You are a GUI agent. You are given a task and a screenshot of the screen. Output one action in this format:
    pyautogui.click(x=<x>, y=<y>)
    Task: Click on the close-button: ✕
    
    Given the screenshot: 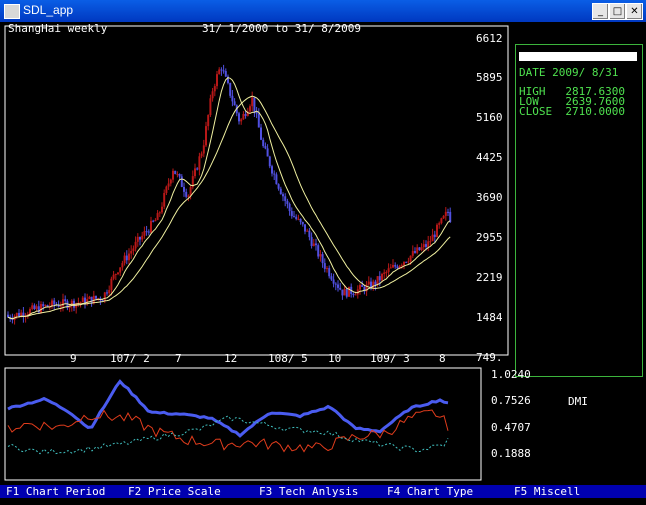 What is the action you would take?
    pyautogui.click(x=634, y=11)
    